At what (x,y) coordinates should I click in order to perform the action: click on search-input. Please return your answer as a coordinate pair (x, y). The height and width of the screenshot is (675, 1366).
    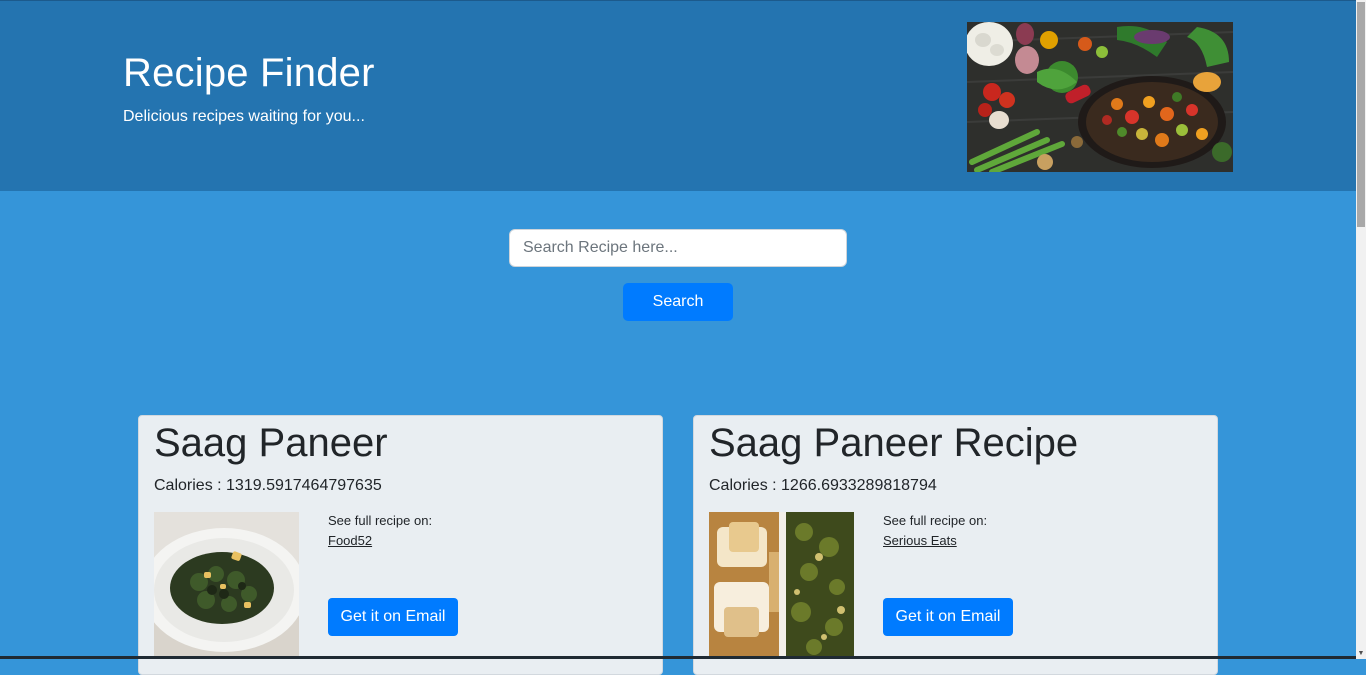
    Looking at the image, I should click on (678, 248).